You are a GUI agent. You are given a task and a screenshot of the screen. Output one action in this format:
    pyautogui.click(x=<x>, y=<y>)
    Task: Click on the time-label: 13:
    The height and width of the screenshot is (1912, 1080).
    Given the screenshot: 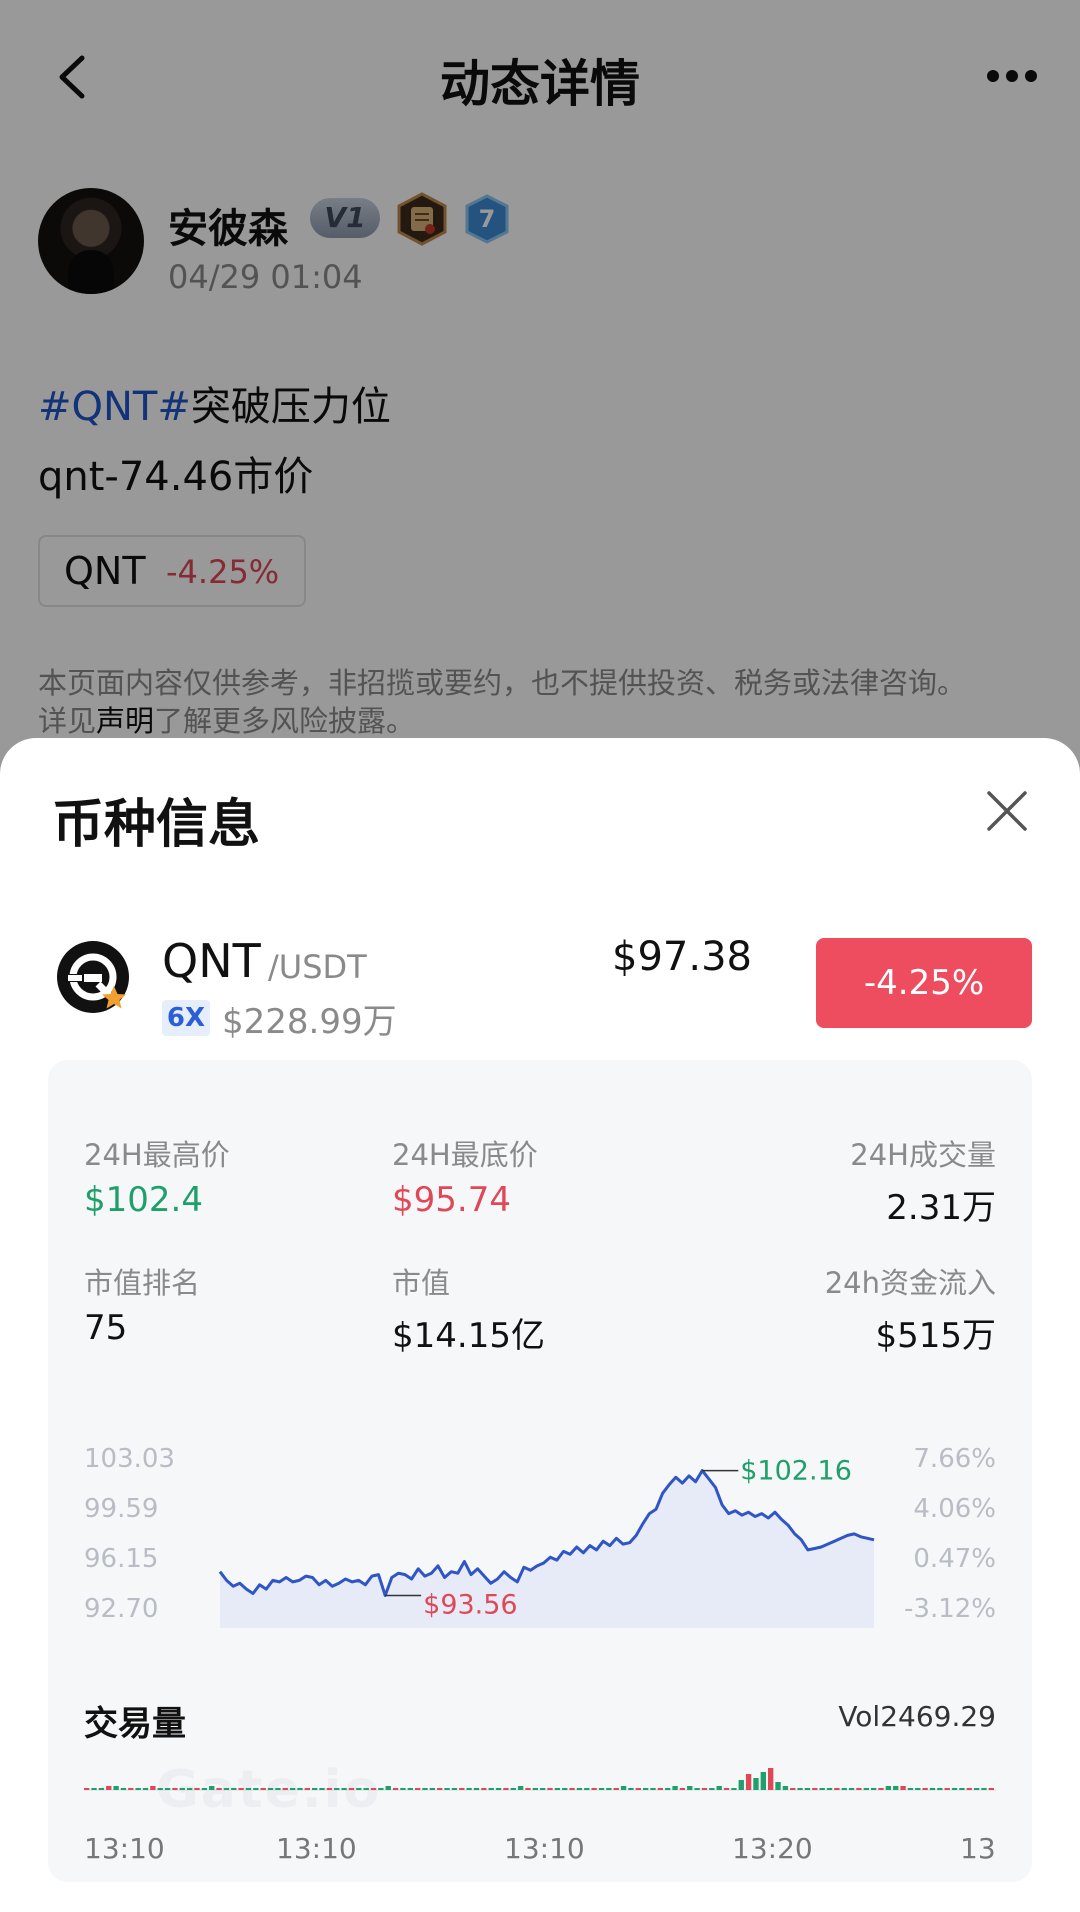 What is the action you would take?
    pyautogui.click(x=978, y=1848)
    